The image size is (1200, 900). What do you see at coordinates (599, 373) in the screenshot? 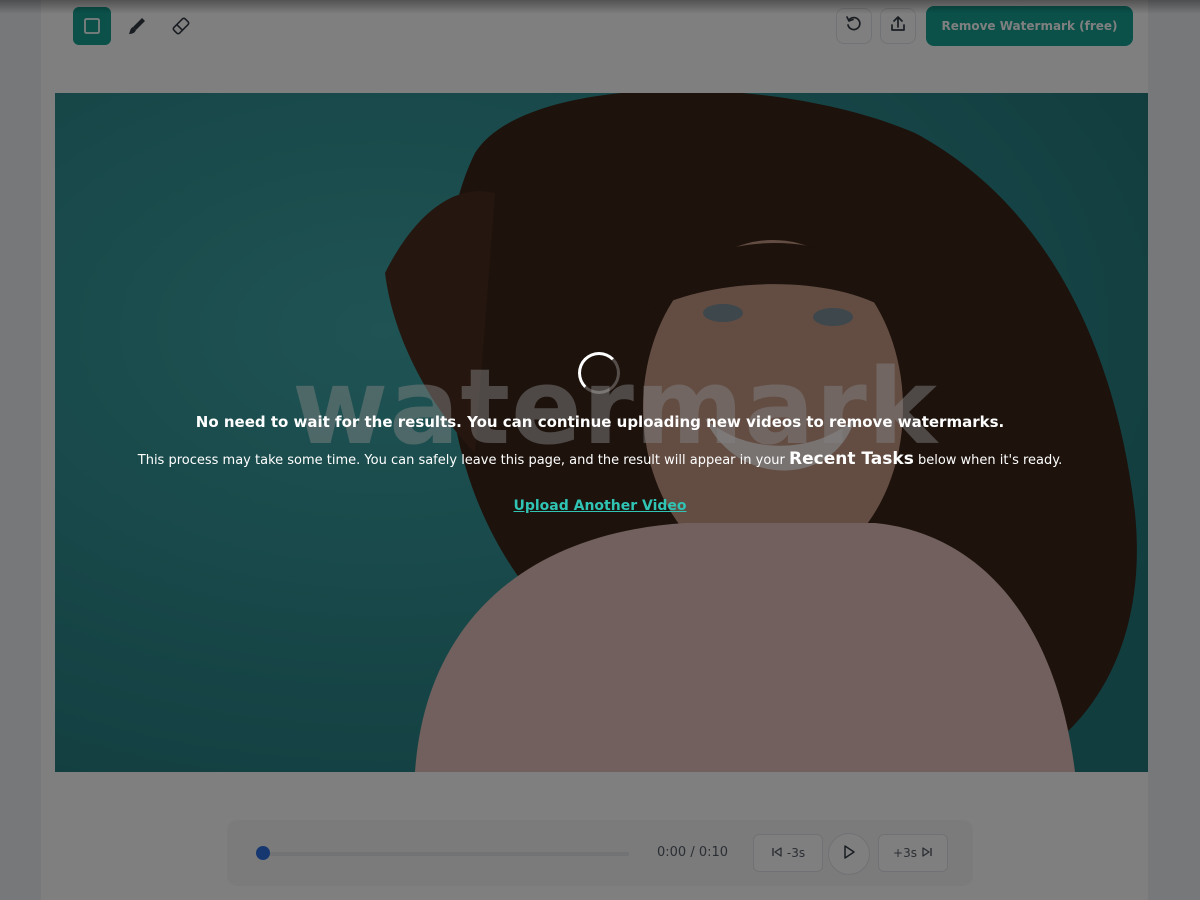
I see `loading-spinner-icon` at bounding box center [599, 373].